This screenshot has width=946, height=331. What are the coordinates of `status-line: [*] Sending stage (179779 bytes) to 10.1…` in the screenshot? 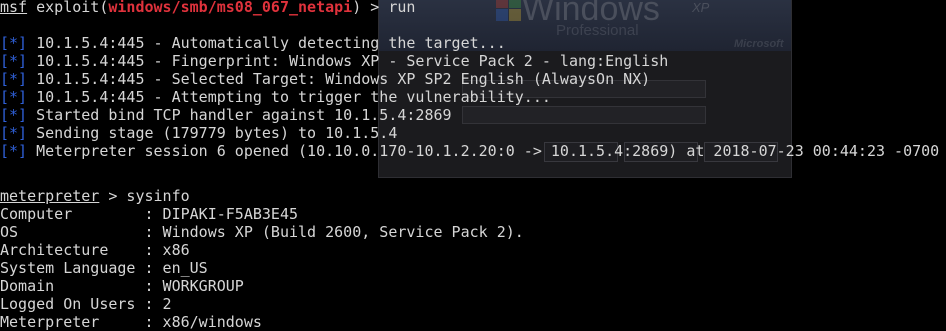 It's located at (473, 133).